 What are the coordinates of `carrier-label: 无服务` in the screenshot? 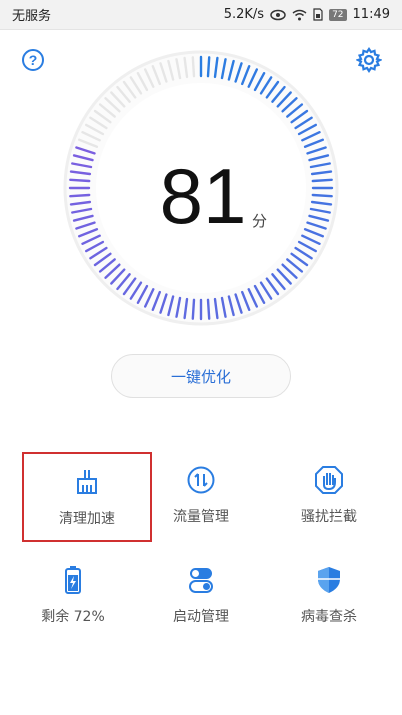 It's located at (32, 16).